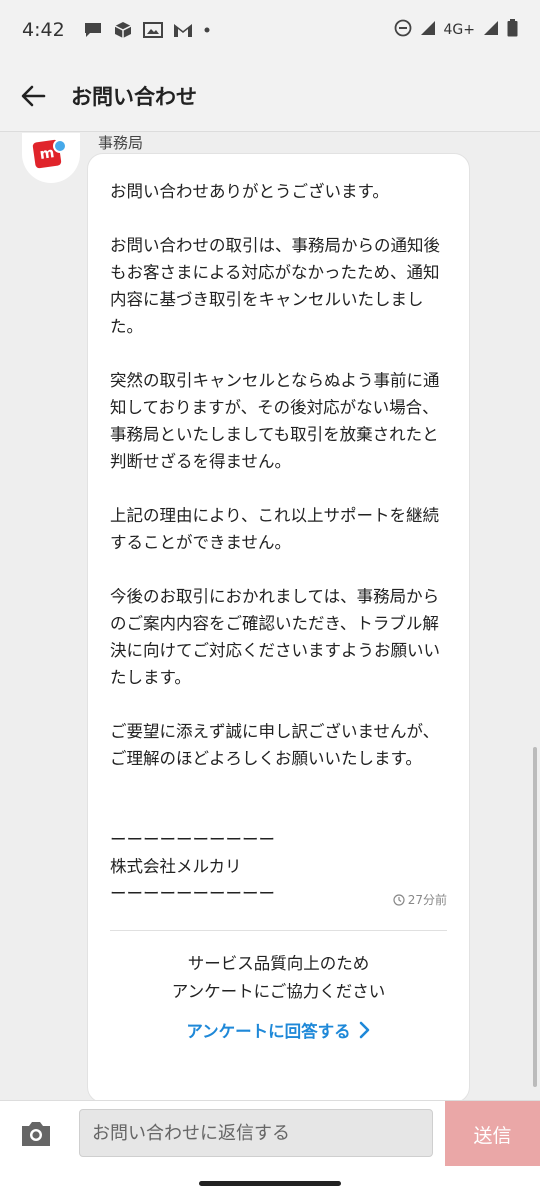 The height and width of the screenshot is (1200, 540). I want to click on status-bar: 4:42 4G+, so click(270, 30).